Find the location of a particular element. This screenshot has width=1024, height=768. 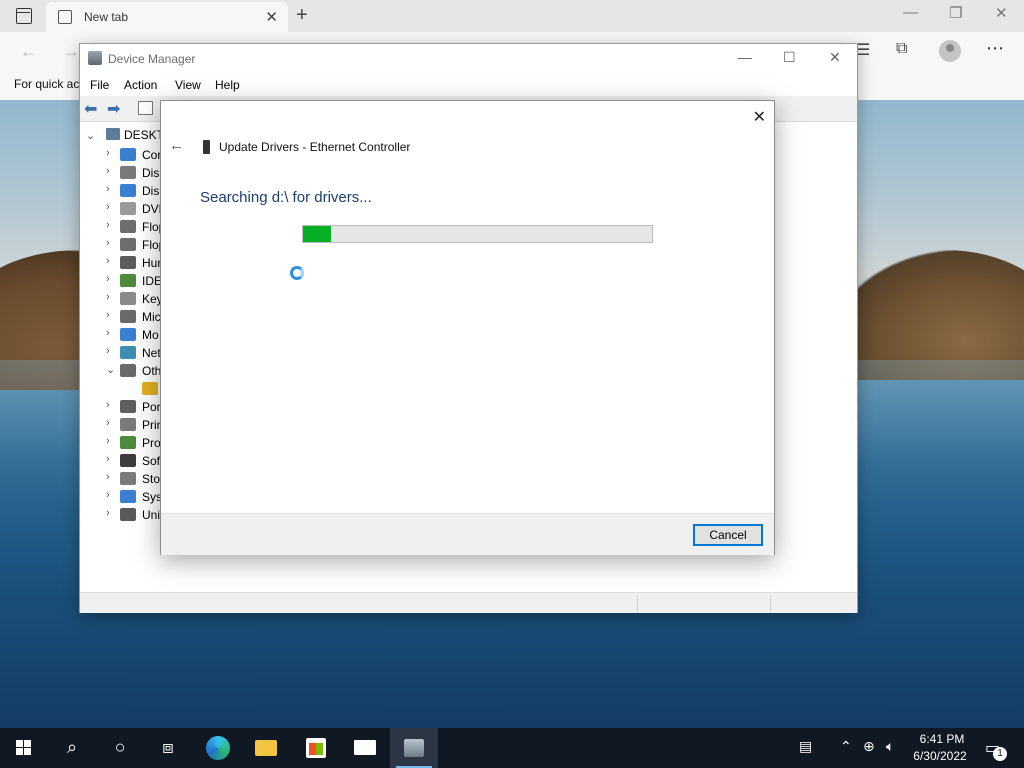

tab-actions-icon is located at coordinates (24, 16).